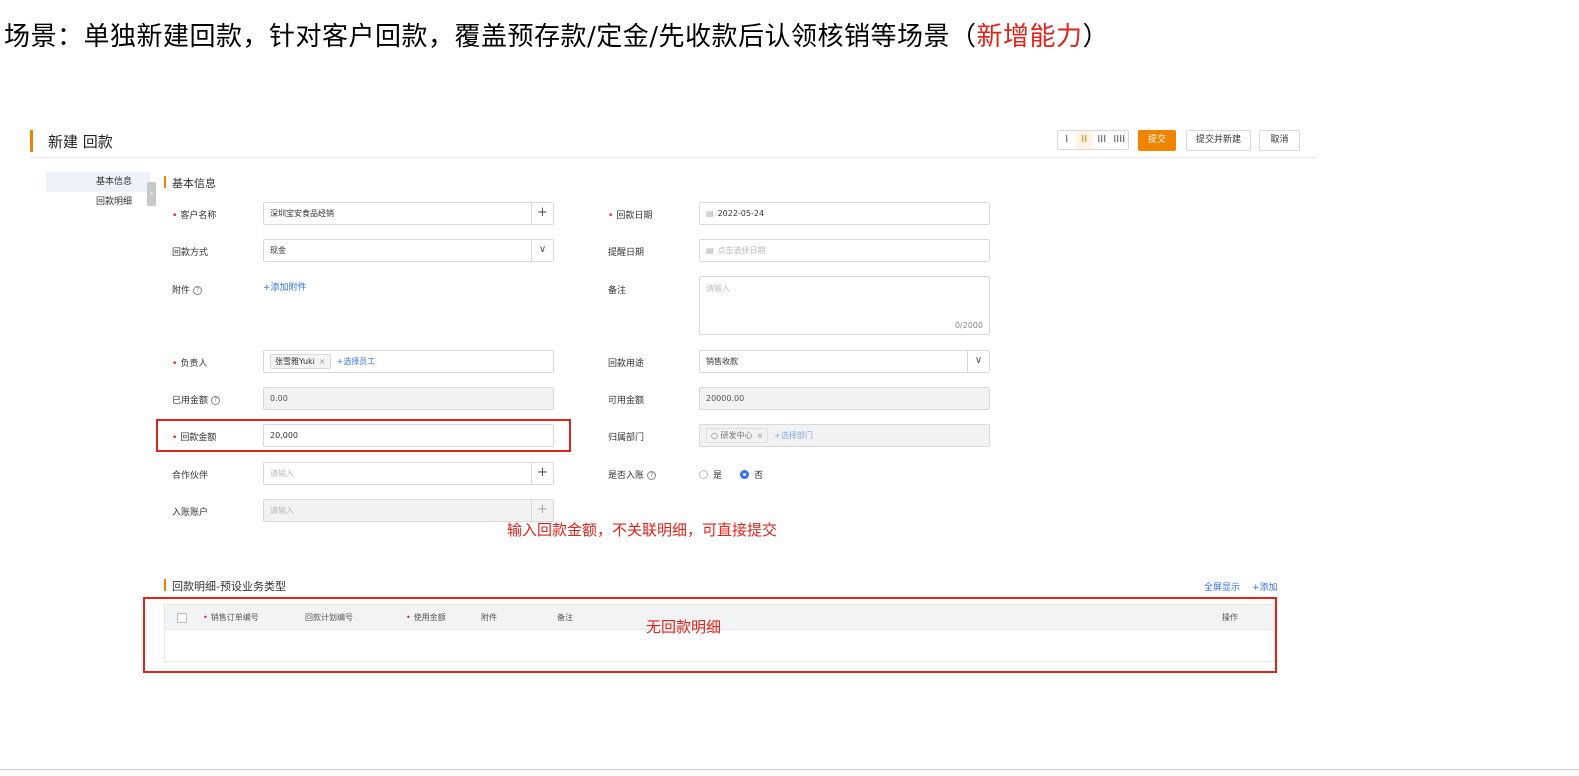  I want to click on amount-annotation: 输入回款金额，不关联明细，可直接提交, so click(642, 530).